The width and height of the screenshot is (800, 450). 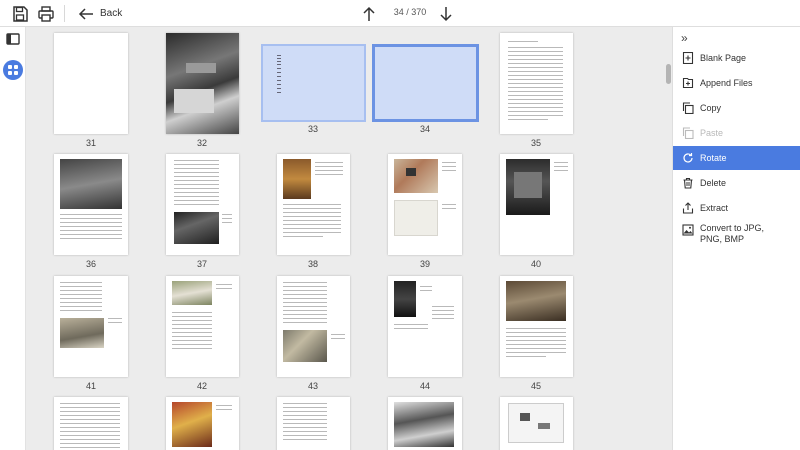 I want to click on save-icon, so click(x=20, y=13).